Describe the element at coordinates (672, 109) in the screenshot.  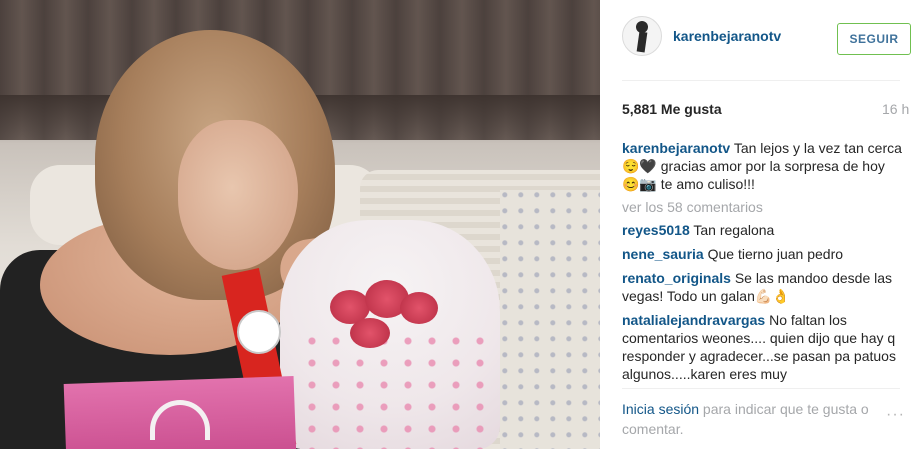
I see `like-count: 5,881 Me gusta` at that location.